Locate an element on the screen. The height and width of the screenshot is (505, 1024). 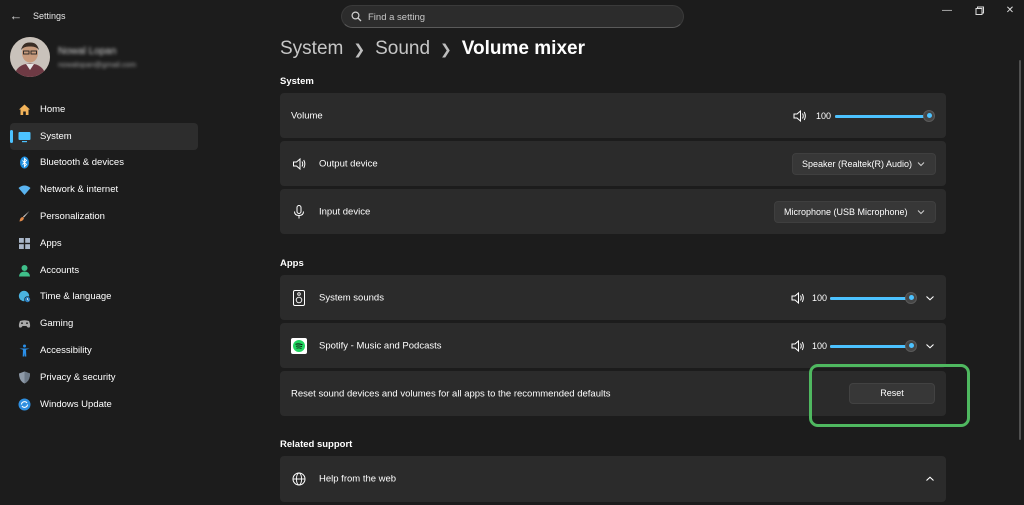
sidebar-item-privacy: Privacy & security is located at coordinates (104, 377).